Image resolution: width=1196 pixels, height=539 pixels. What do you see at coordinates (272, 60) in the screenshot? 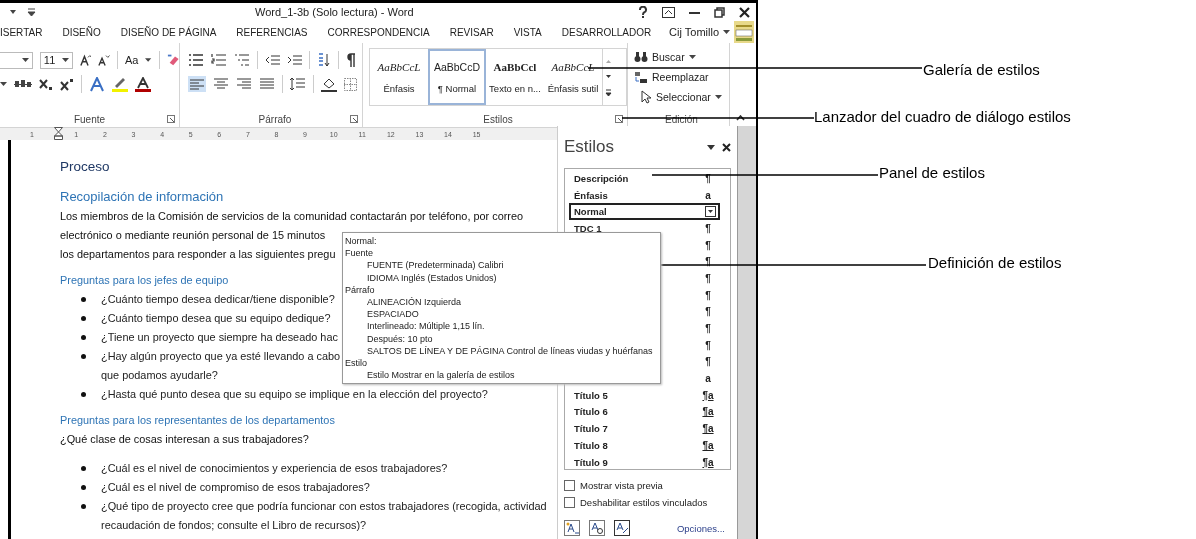
I see `decrease-indent-icon` at bounding box center [272, 60].